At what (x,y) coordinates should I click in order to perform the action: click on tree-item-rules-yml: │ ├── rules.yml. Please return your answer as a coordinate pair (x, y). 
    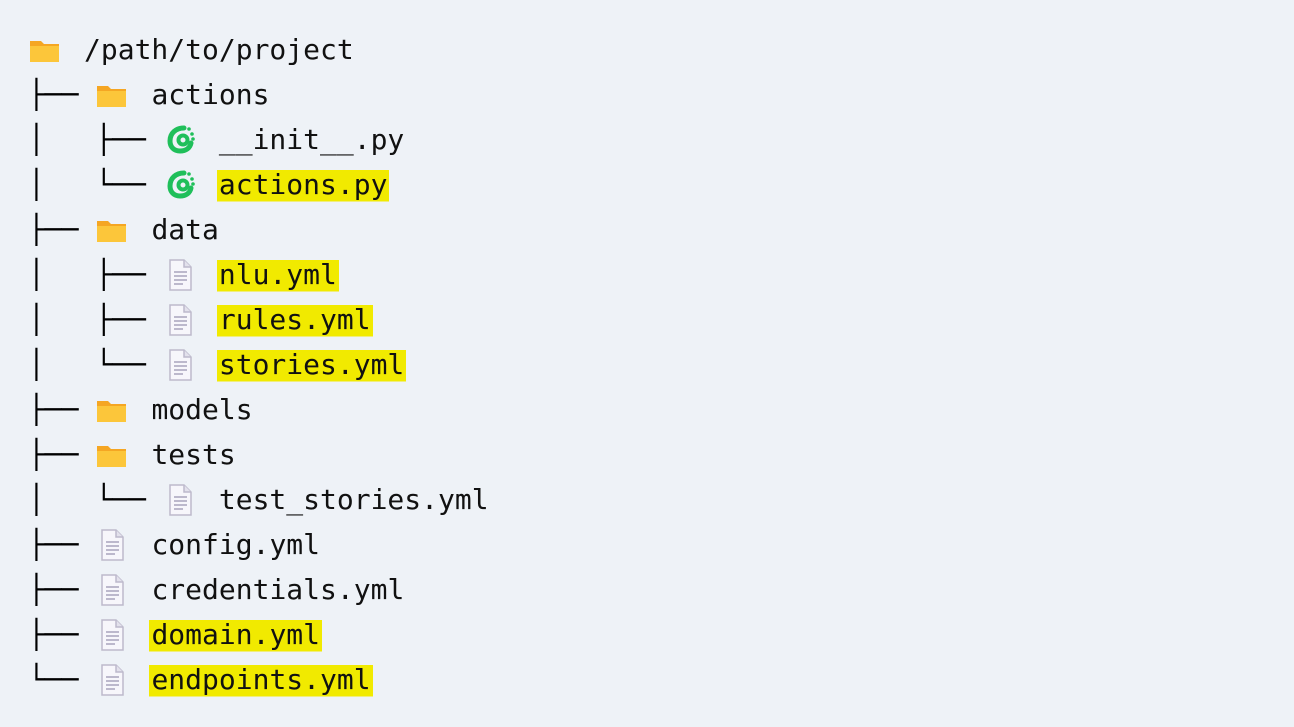
    Looking at the image, I should click on (258, 319).